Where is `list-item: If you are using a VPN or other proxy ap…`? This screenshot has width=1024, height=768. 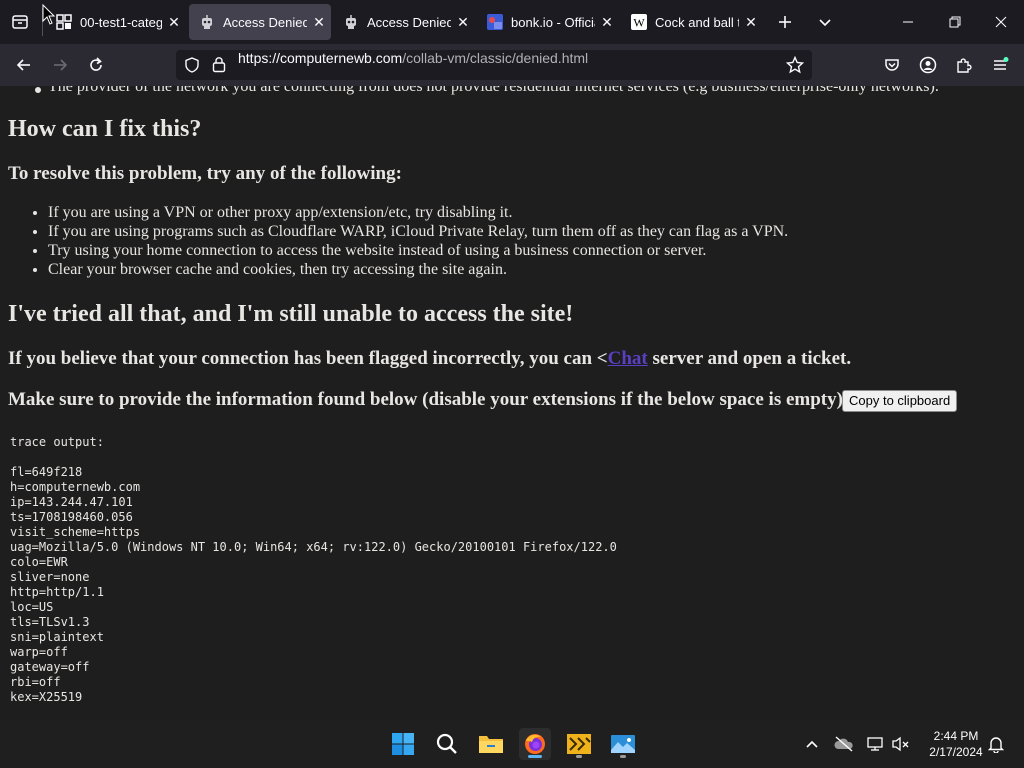 list-item: If you are using a VPN or other proxy ap… is located at coordinates (418, 212).